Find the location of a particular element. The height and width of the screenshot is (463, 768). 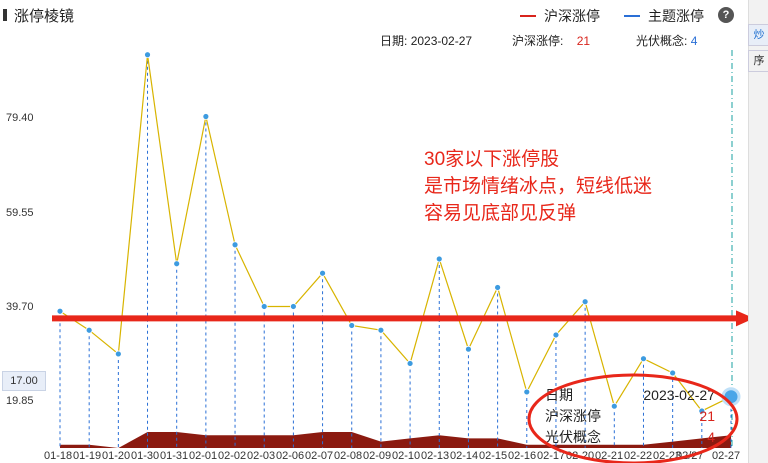

x-tick-label: 02-15 is located at coordinates (493, 456).